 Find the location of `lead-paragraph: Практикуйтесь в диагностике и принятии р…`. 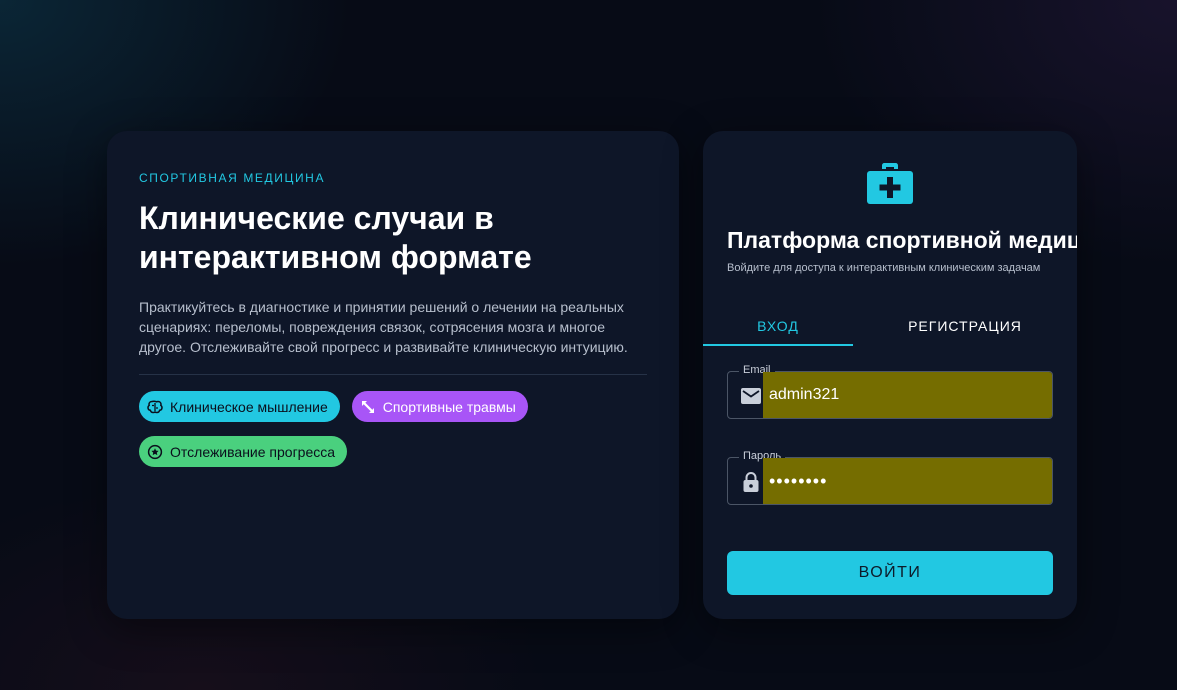

lead-paragraph: Практикуйтесь в диагностике и принятии р… is located at coordinates (383, 327).